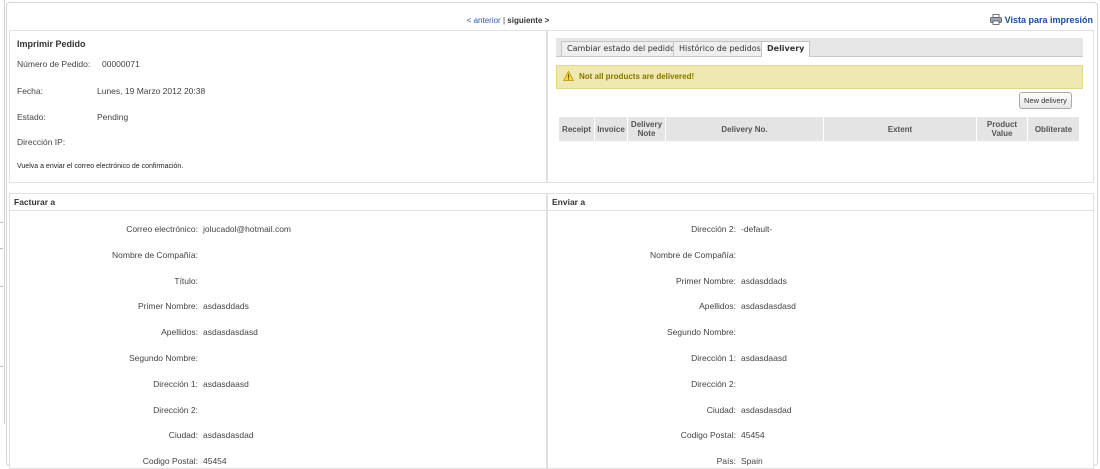  I want to click on billing-field-label: Apellidos:, so click(179, 332).